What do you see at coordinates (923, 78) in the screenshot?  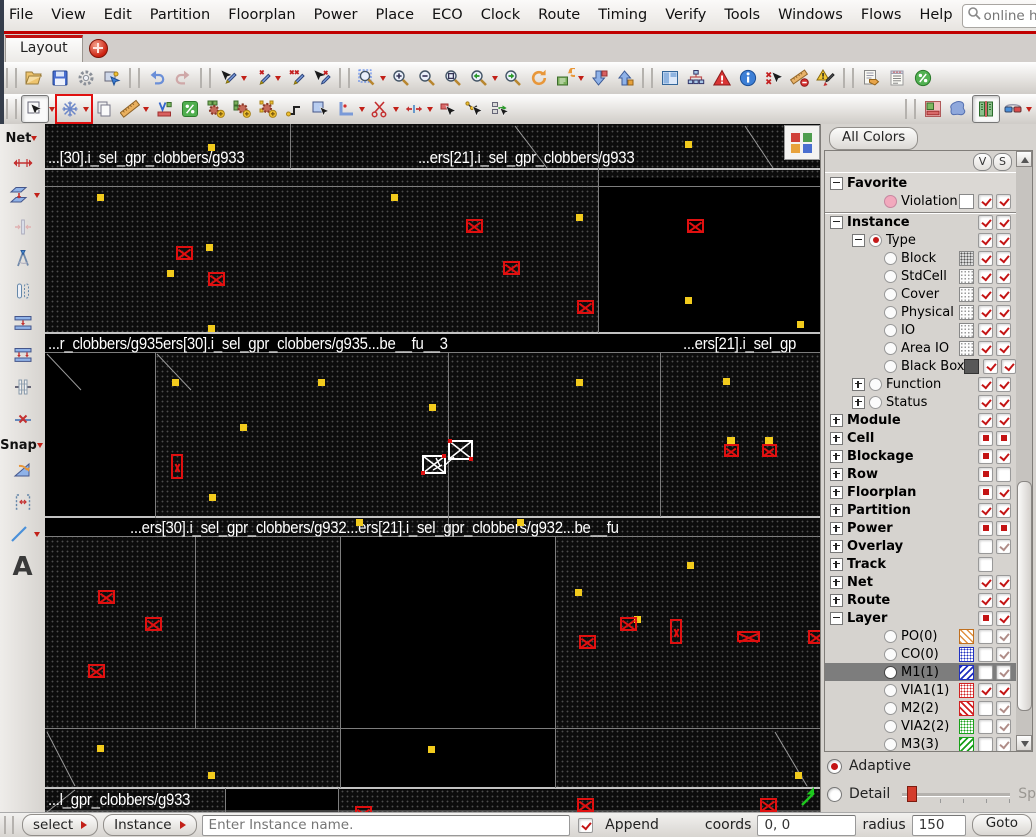 I see `density-report-icon` at bounding box center [923, 78].